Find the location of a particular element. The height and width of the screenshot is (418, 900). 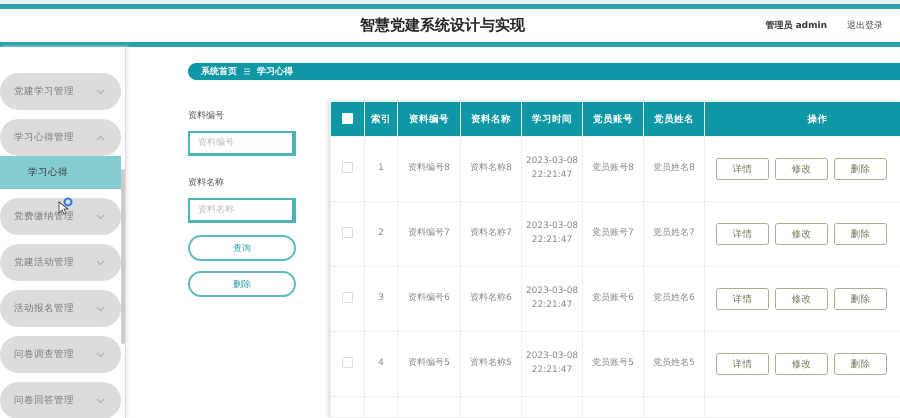

column-header: 资料编号 is located at coordinates (429, 119).